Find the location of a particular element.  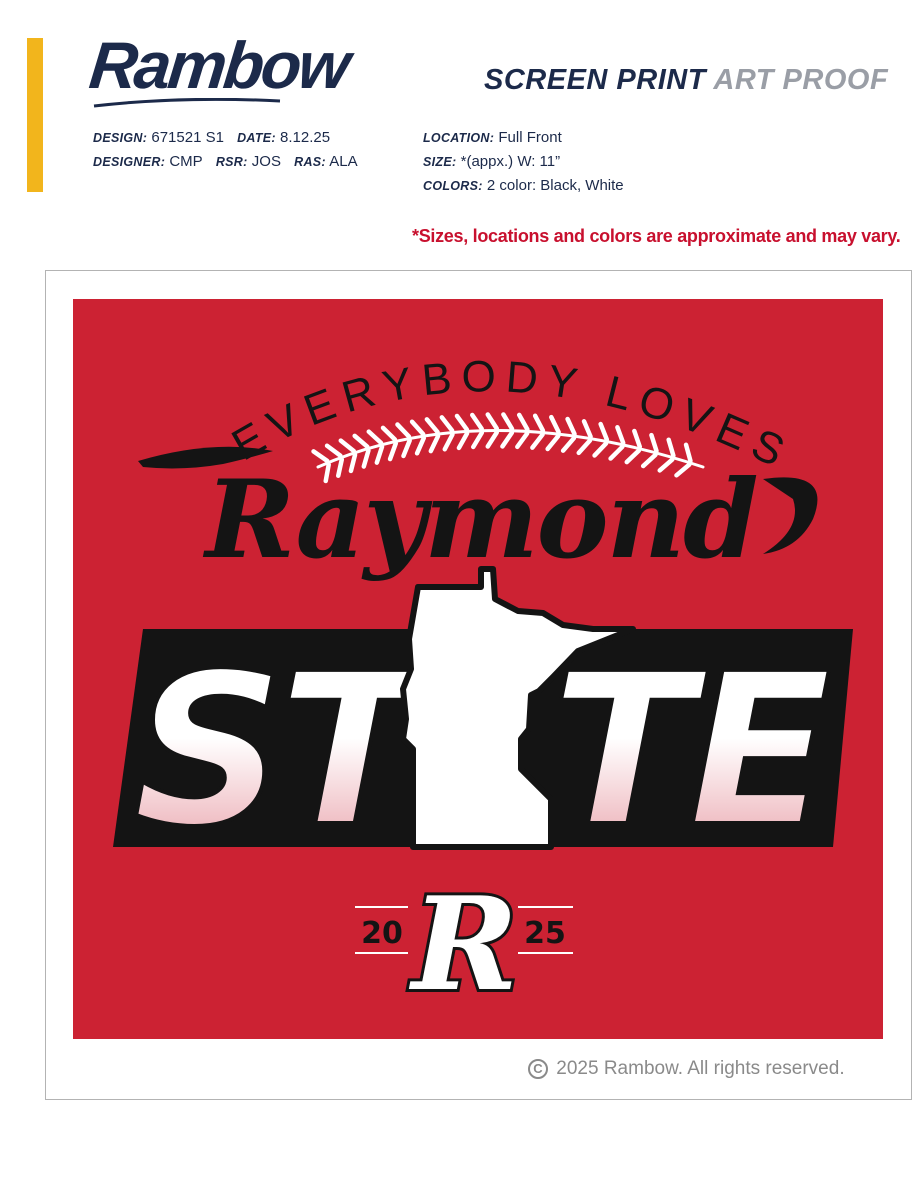

title-screen-print: SCREEN PRINT is located at coordinates (595, 80).